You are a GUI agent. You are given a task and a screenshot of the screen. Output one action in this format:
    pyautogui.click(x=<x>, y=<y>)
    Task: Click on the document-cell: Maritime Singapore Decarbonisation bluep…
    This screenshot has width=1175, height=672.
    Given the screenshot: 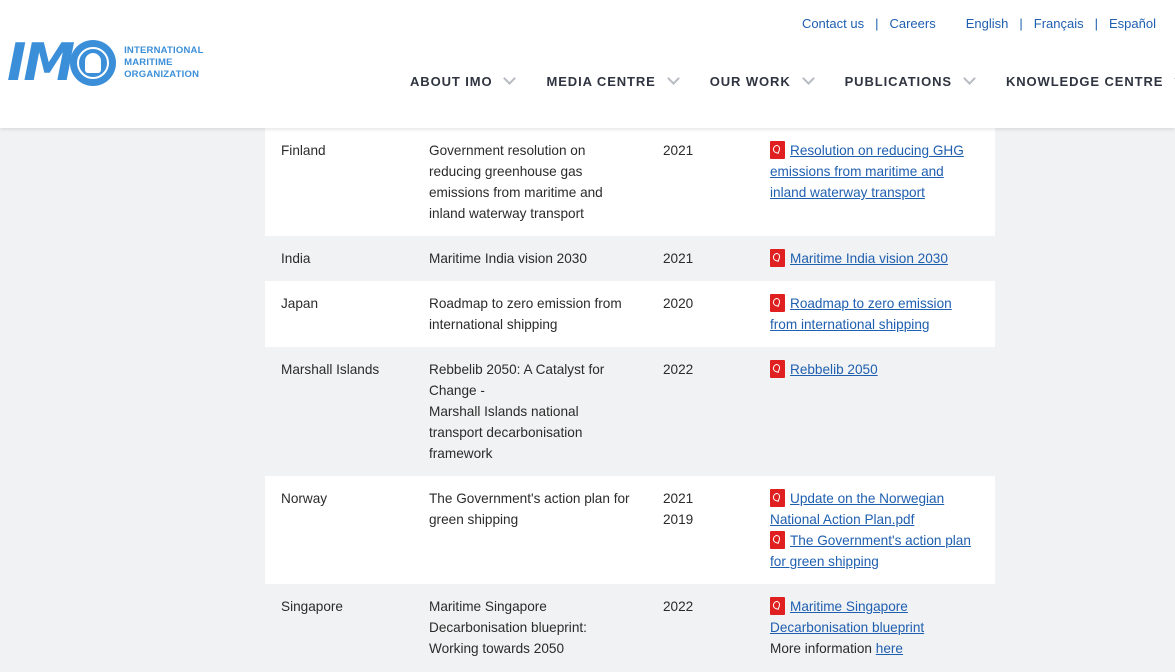 What is the action you would take?
    pyautogui.click(x=875, y=627)
    